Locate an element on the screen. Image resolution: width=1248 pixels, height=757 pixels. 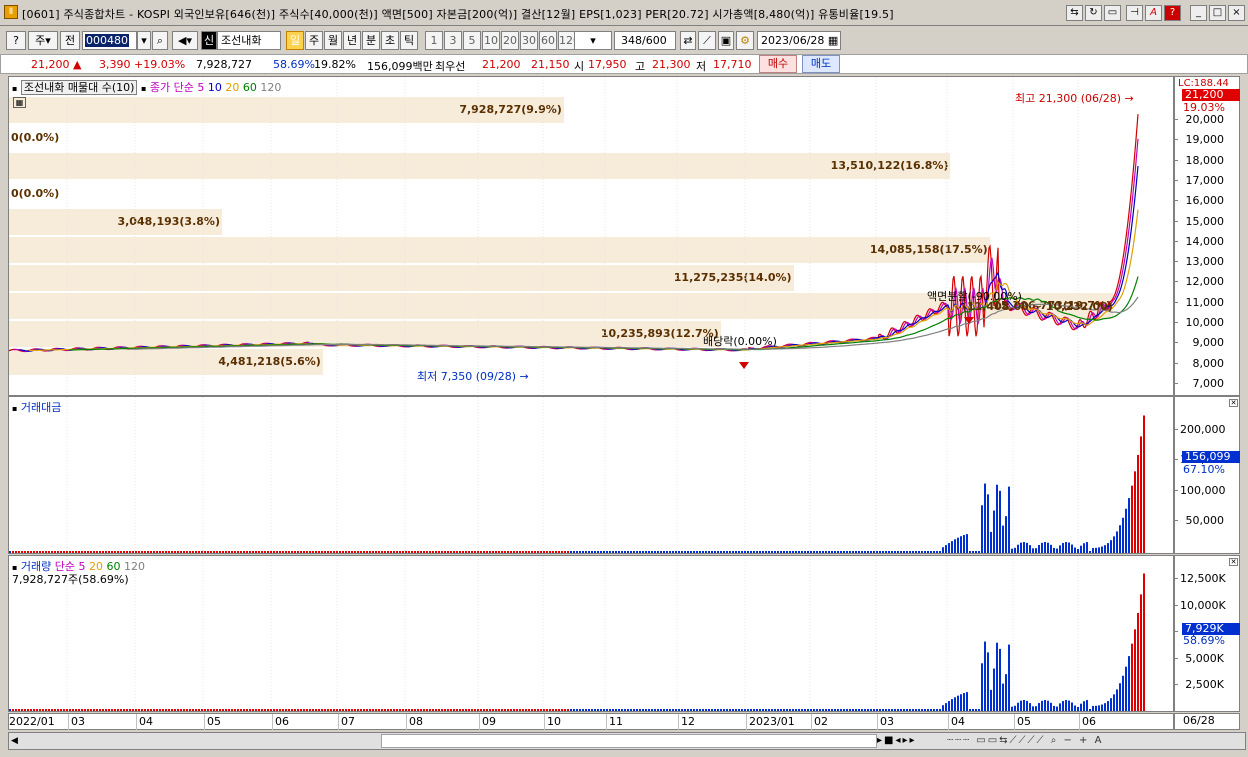
buy-button: 매수 is located at coordinates (778, 64).